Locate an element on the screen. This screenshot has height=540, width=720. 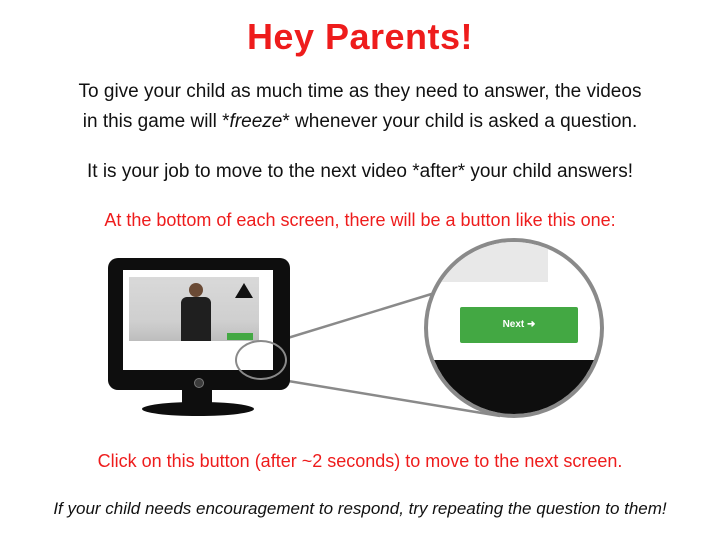
person-body is located at coordinates (196, 319).